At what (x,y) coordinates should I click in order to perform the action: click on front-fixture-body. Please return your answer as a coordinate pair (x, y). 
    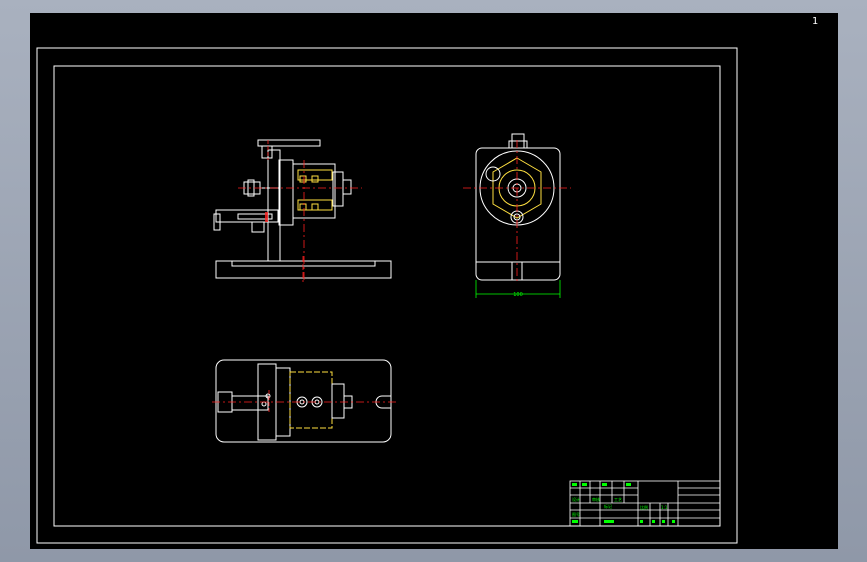
    Looking at the image, I should click on (286, 192).